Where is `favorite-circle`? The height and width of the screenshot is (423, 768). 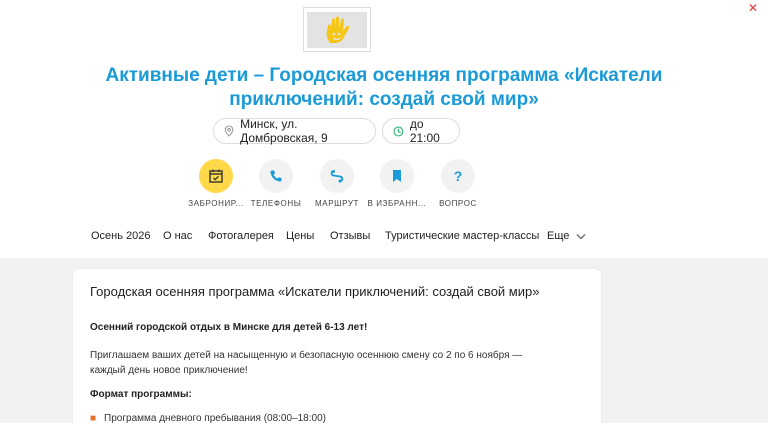 favorite-circle is located at coordinates (397, 176).